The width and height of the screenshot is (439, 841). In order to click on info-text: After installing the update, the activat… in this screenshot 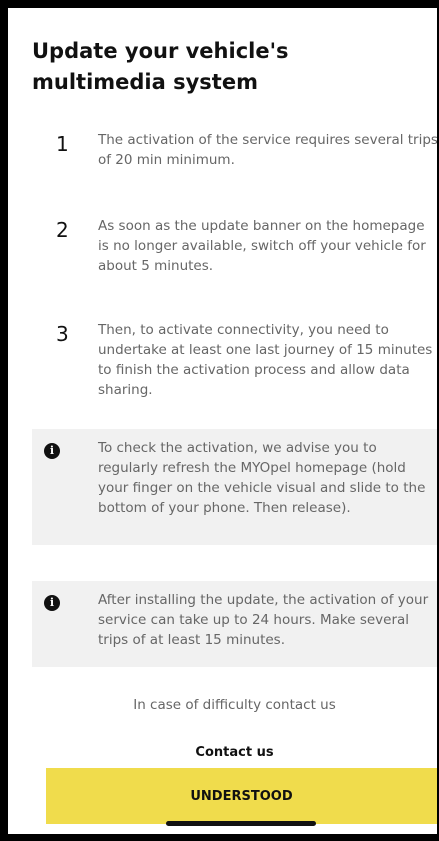, I will do `click(263, 620)`.